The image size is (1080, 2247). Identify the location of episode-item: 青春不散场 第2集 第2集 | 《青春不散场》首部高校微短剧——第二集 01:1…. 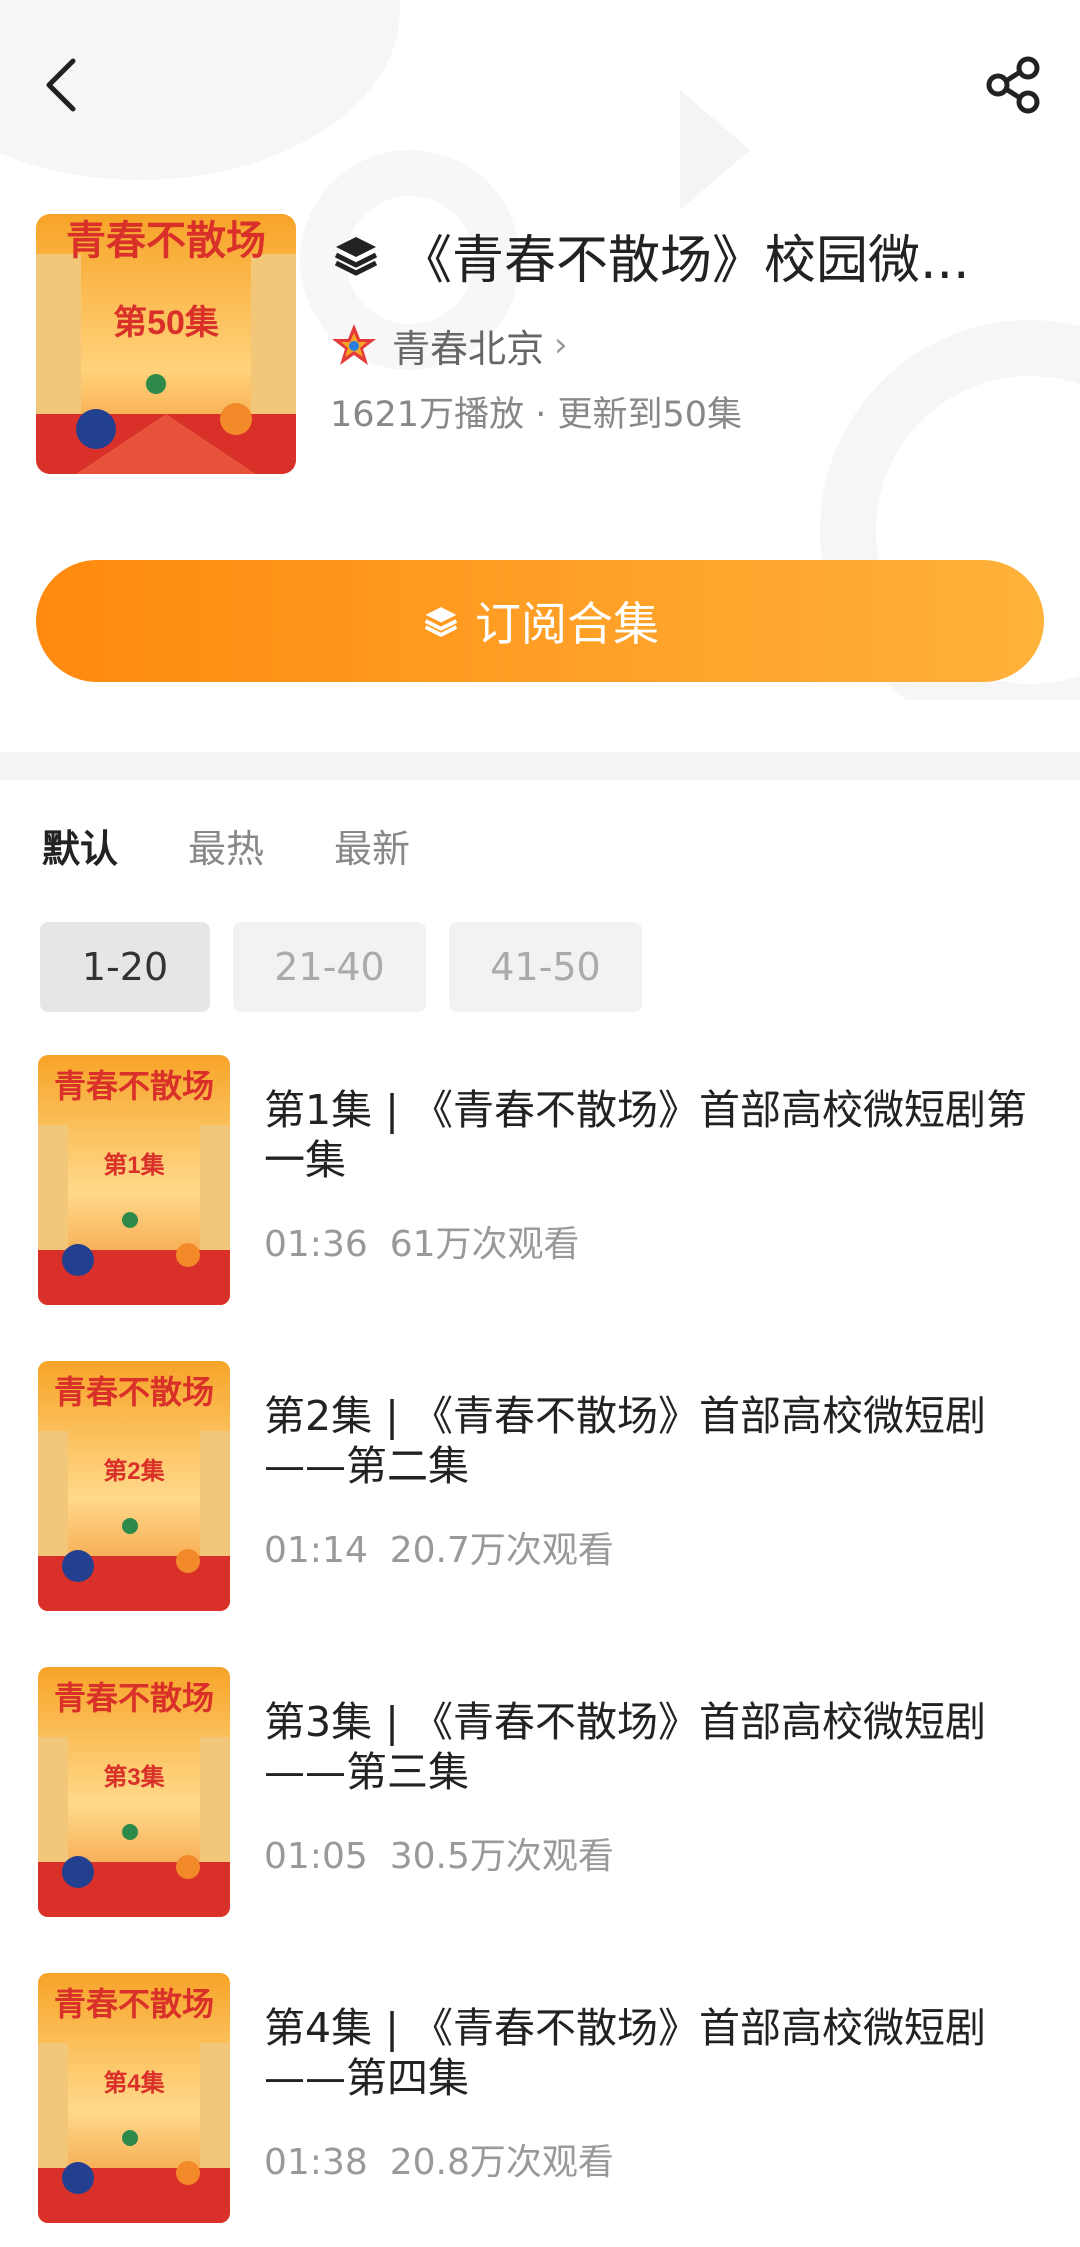
(540, 1514).